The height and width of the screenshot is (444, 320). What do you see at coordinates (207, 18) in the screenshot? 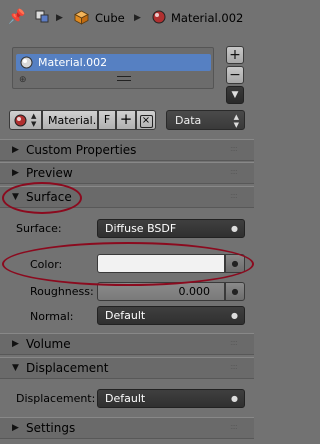
I see `breadcrumb-material: Material.002` at bounding box center [207, 18].